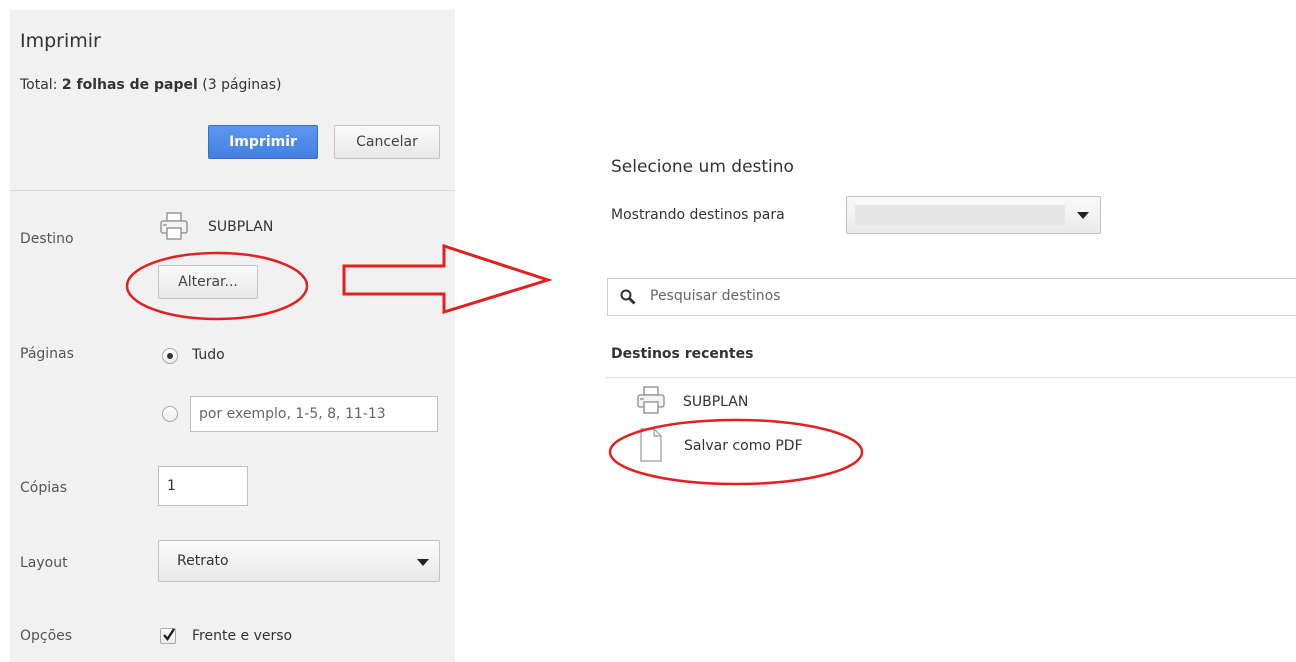  I want to click on annotation-ellipse-change, so click(217, 286).